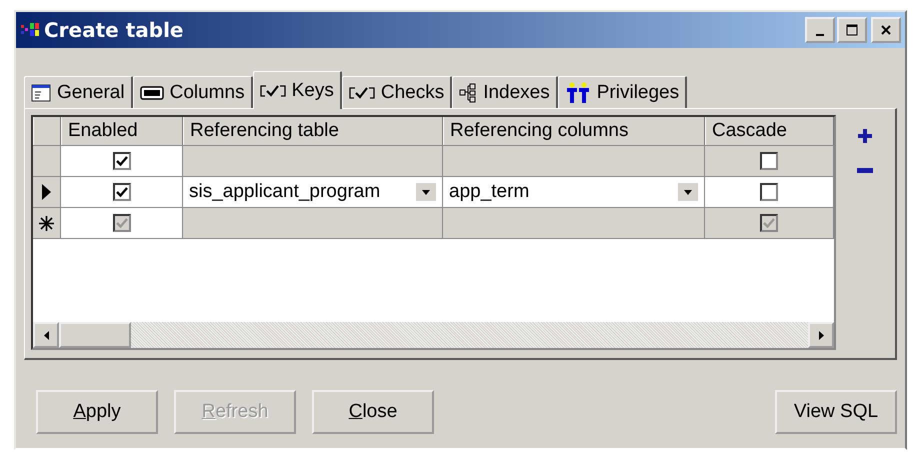  What do you see at coordinates (30, 30) in the screenshot?
I see `app-icon` at bounding box center [30, 30].